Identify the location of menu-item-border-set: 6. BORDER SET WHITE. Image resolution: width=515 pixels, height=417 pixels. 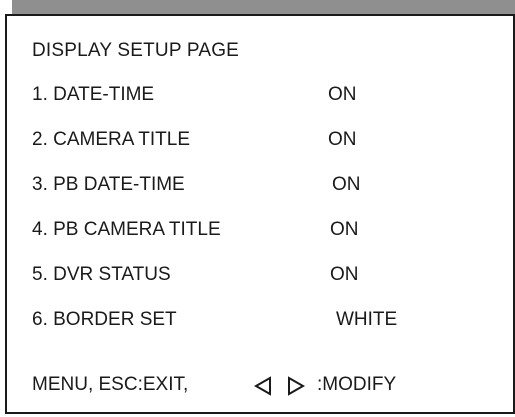
(267, 322).